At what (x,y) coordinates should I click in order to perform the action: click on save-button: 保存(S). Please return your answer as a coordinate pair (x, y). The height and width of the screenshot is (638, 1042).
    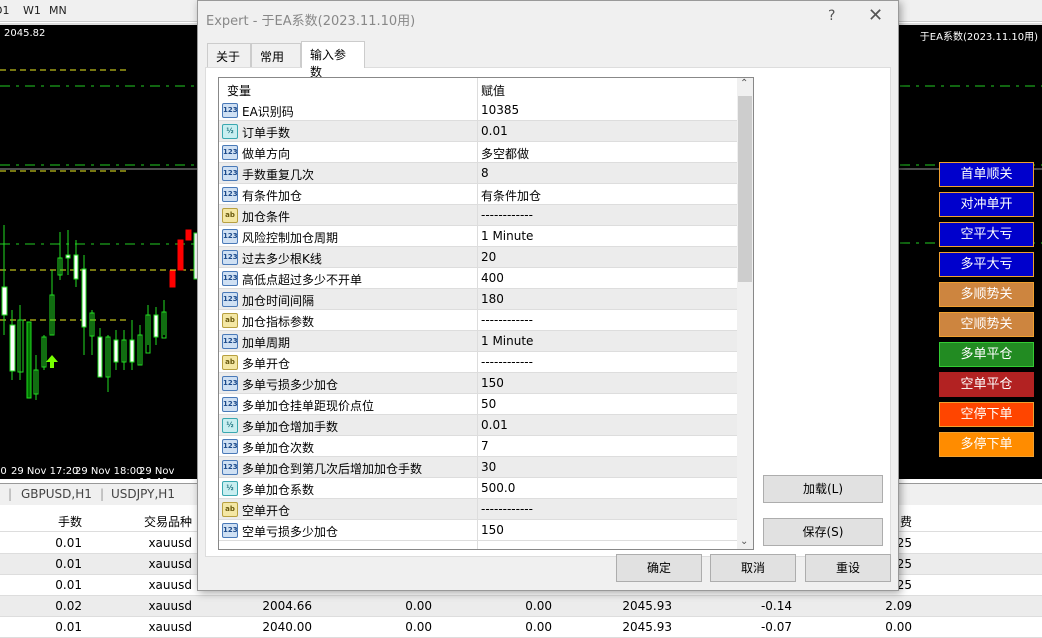
    Looking at the image, I should click on (823, 532).